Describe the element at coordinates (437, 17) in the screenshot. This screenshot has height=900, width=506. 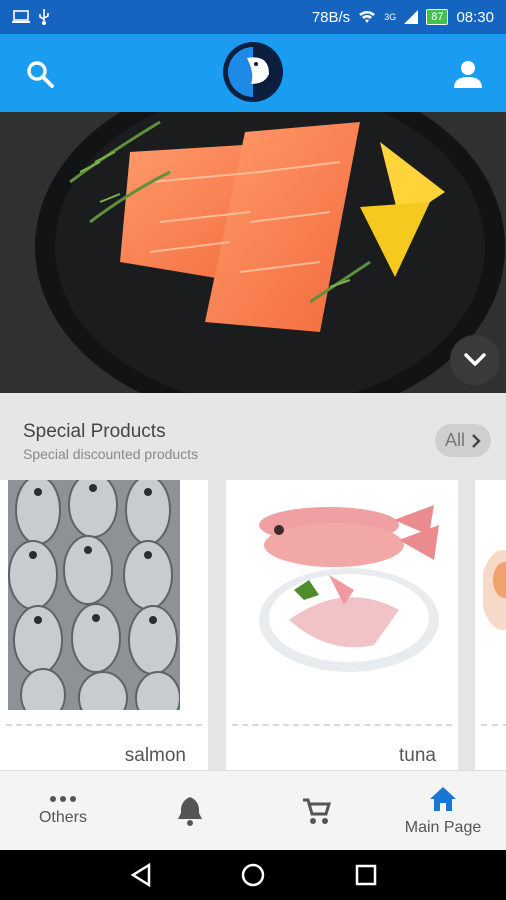
I see `battery-indicator: 87` at that location.